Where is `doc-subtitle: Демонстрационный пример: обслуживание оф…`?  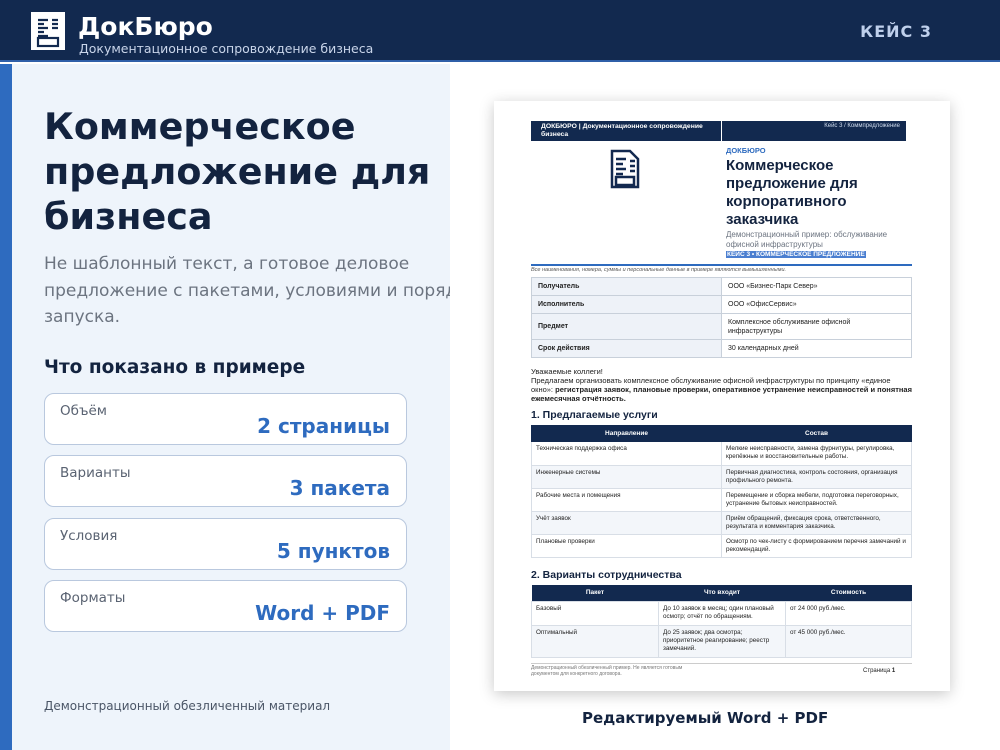
doc-subtitle: Демонстрационный пример: обслуживание оф… is located at coordinates (807, 239).